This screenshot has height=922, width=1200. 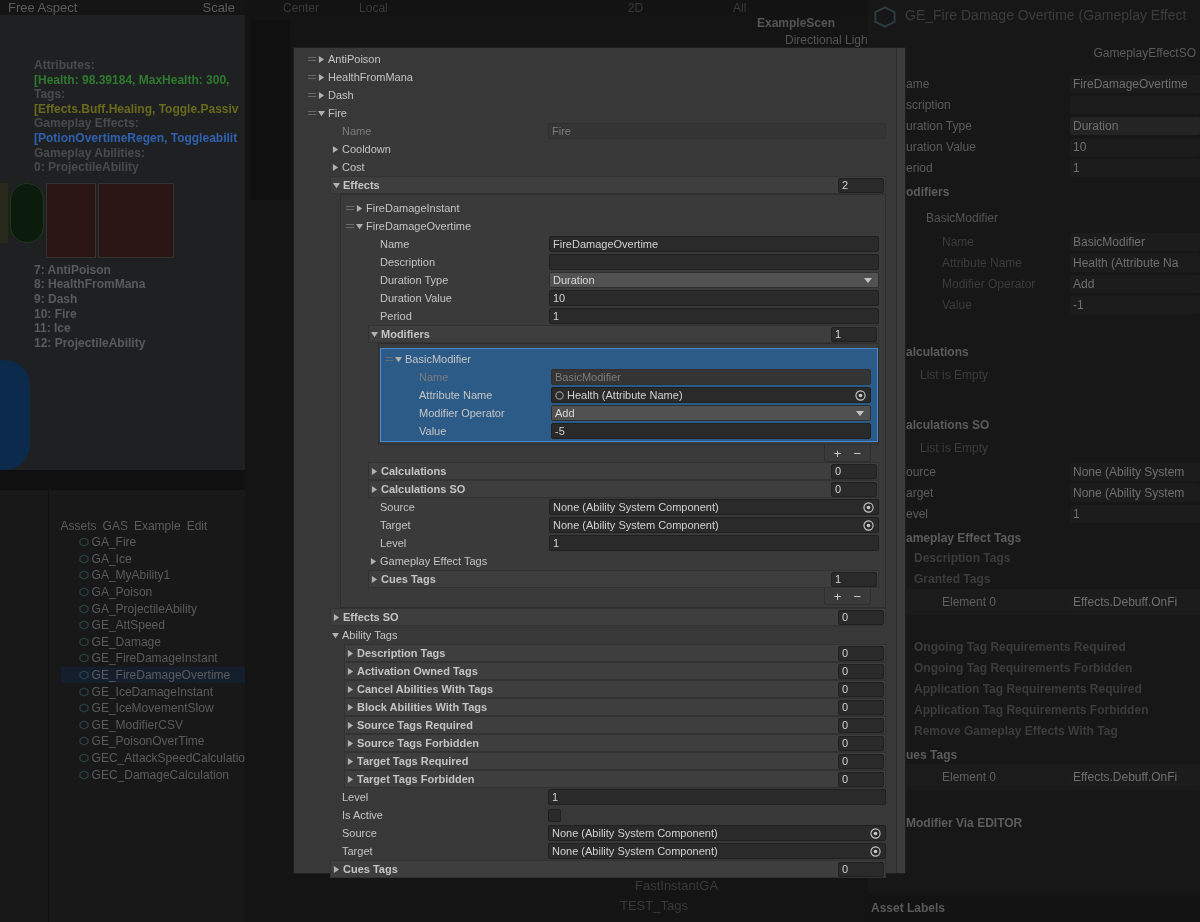 I want to click on element-label: FireDamageOvertime, so click(x=419, y=226).